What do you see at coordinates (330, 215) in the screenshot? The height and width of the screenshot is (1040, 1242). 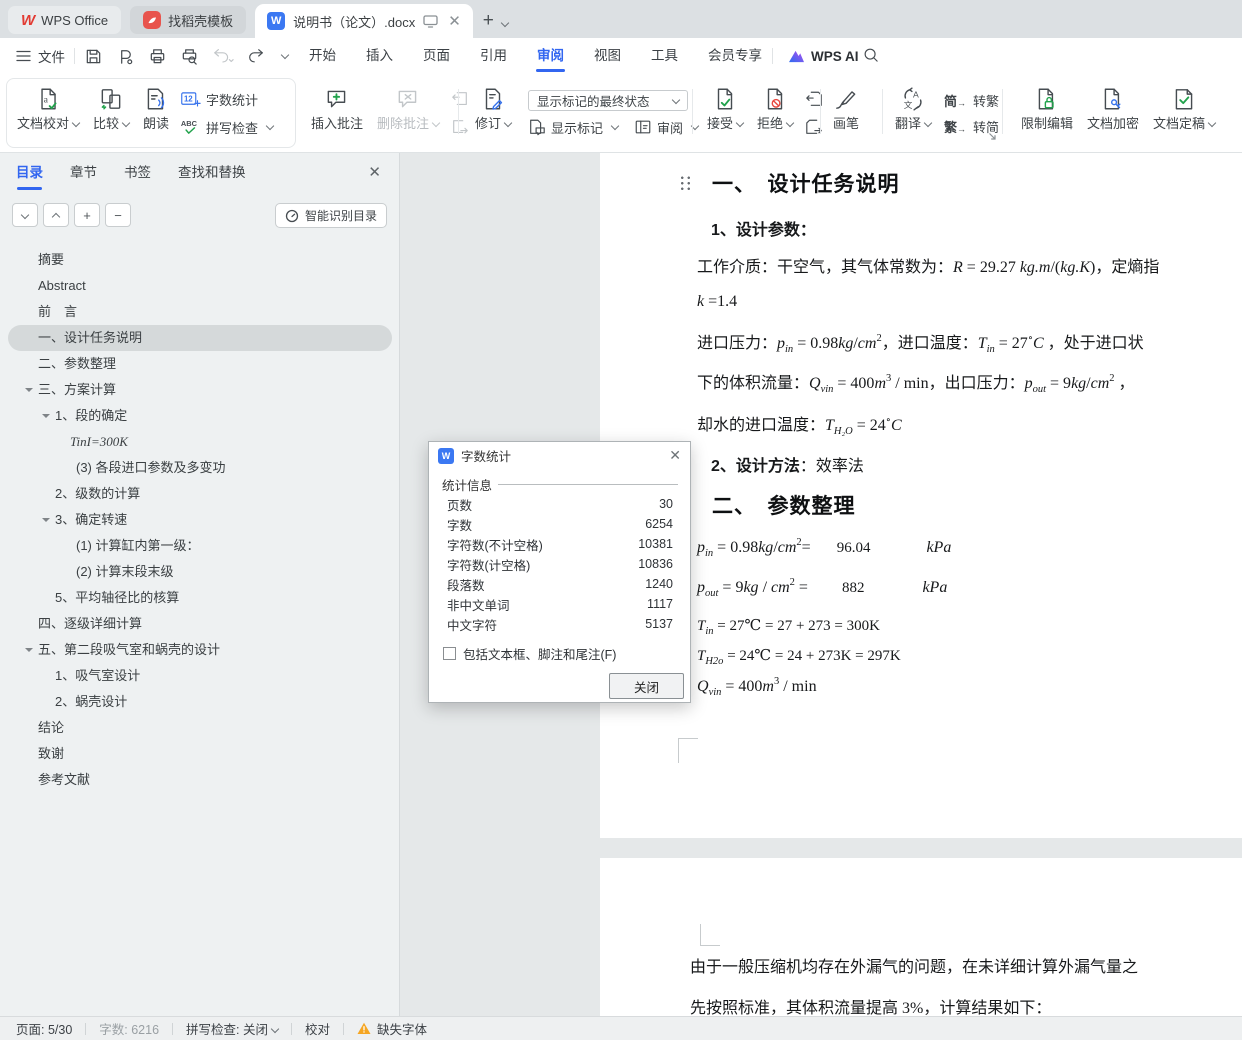 I see `smart-toc-button: 智能识别目录` at bounding box center [330, 215].